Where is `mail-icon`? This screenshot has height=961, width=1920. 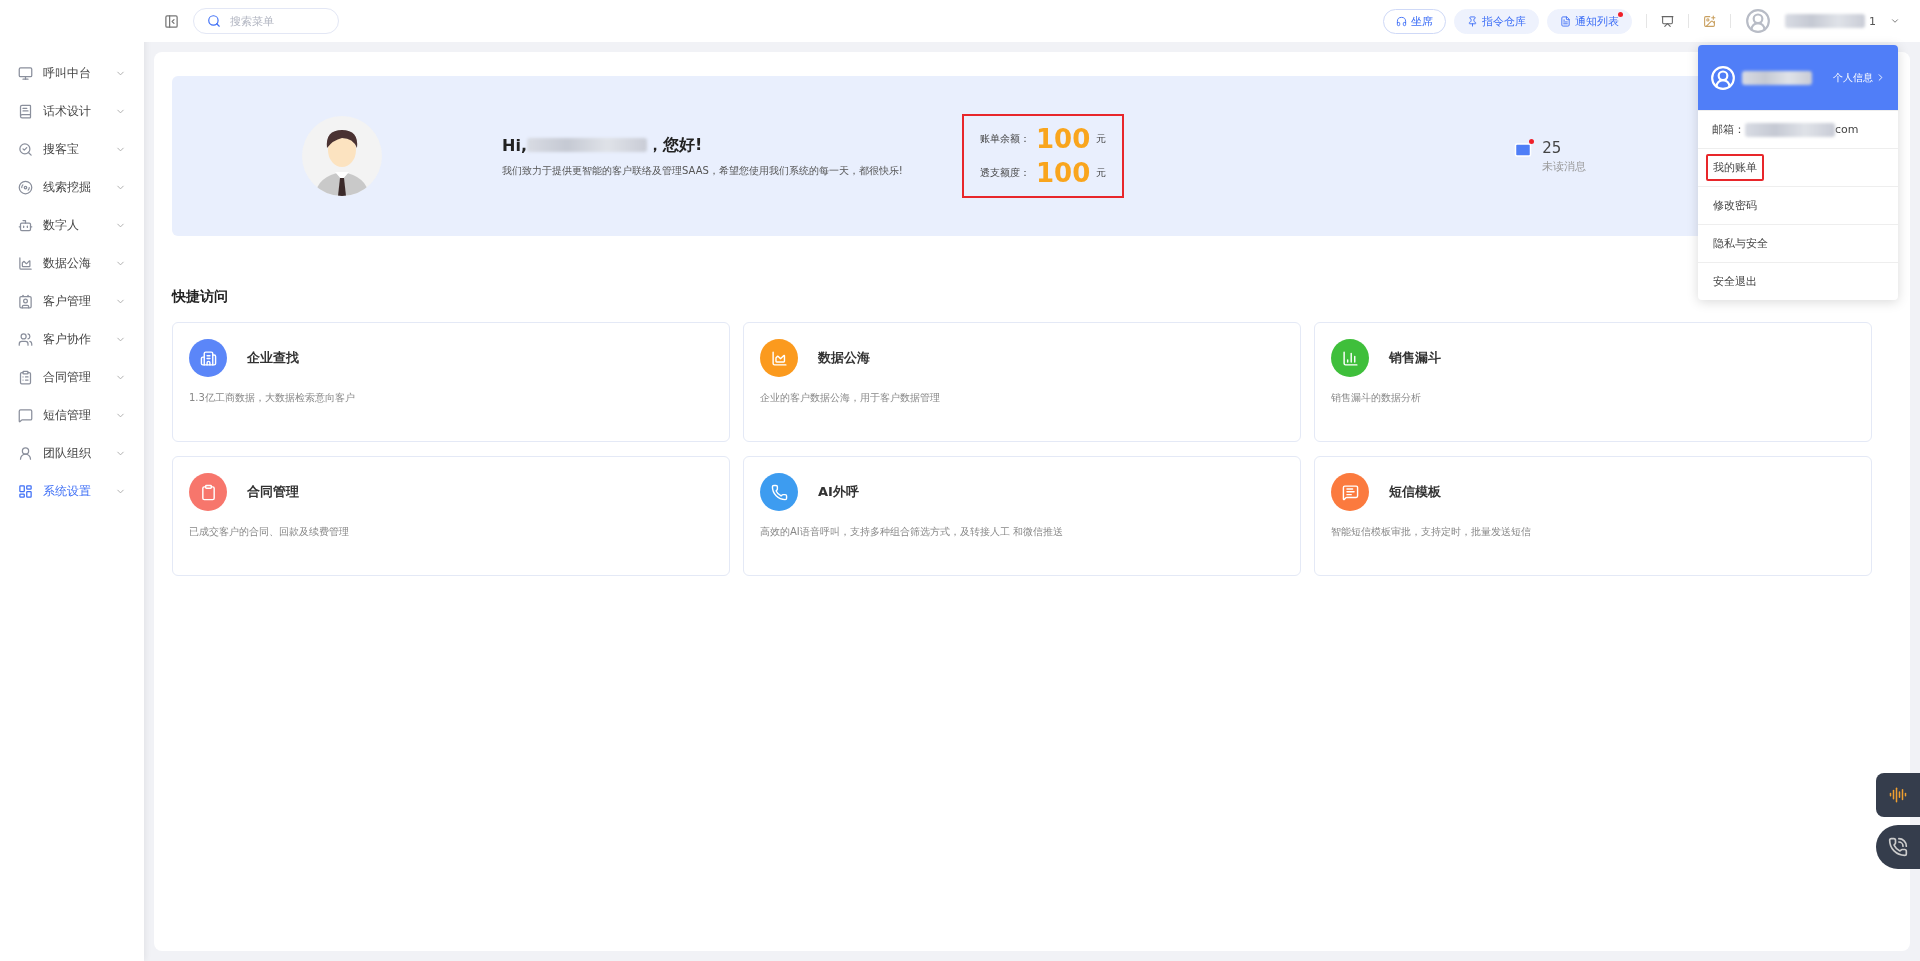
mail-icon is located at coordinates (1523, 149).